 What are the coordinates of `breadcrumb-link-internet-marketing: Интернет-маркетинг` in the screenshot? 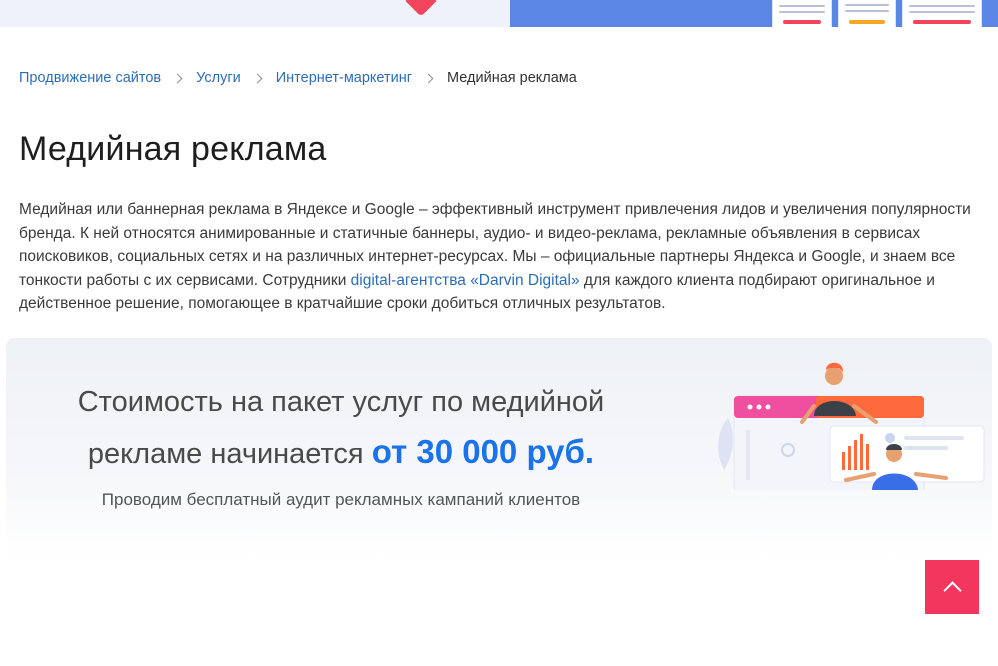 It's located at (344, 78).